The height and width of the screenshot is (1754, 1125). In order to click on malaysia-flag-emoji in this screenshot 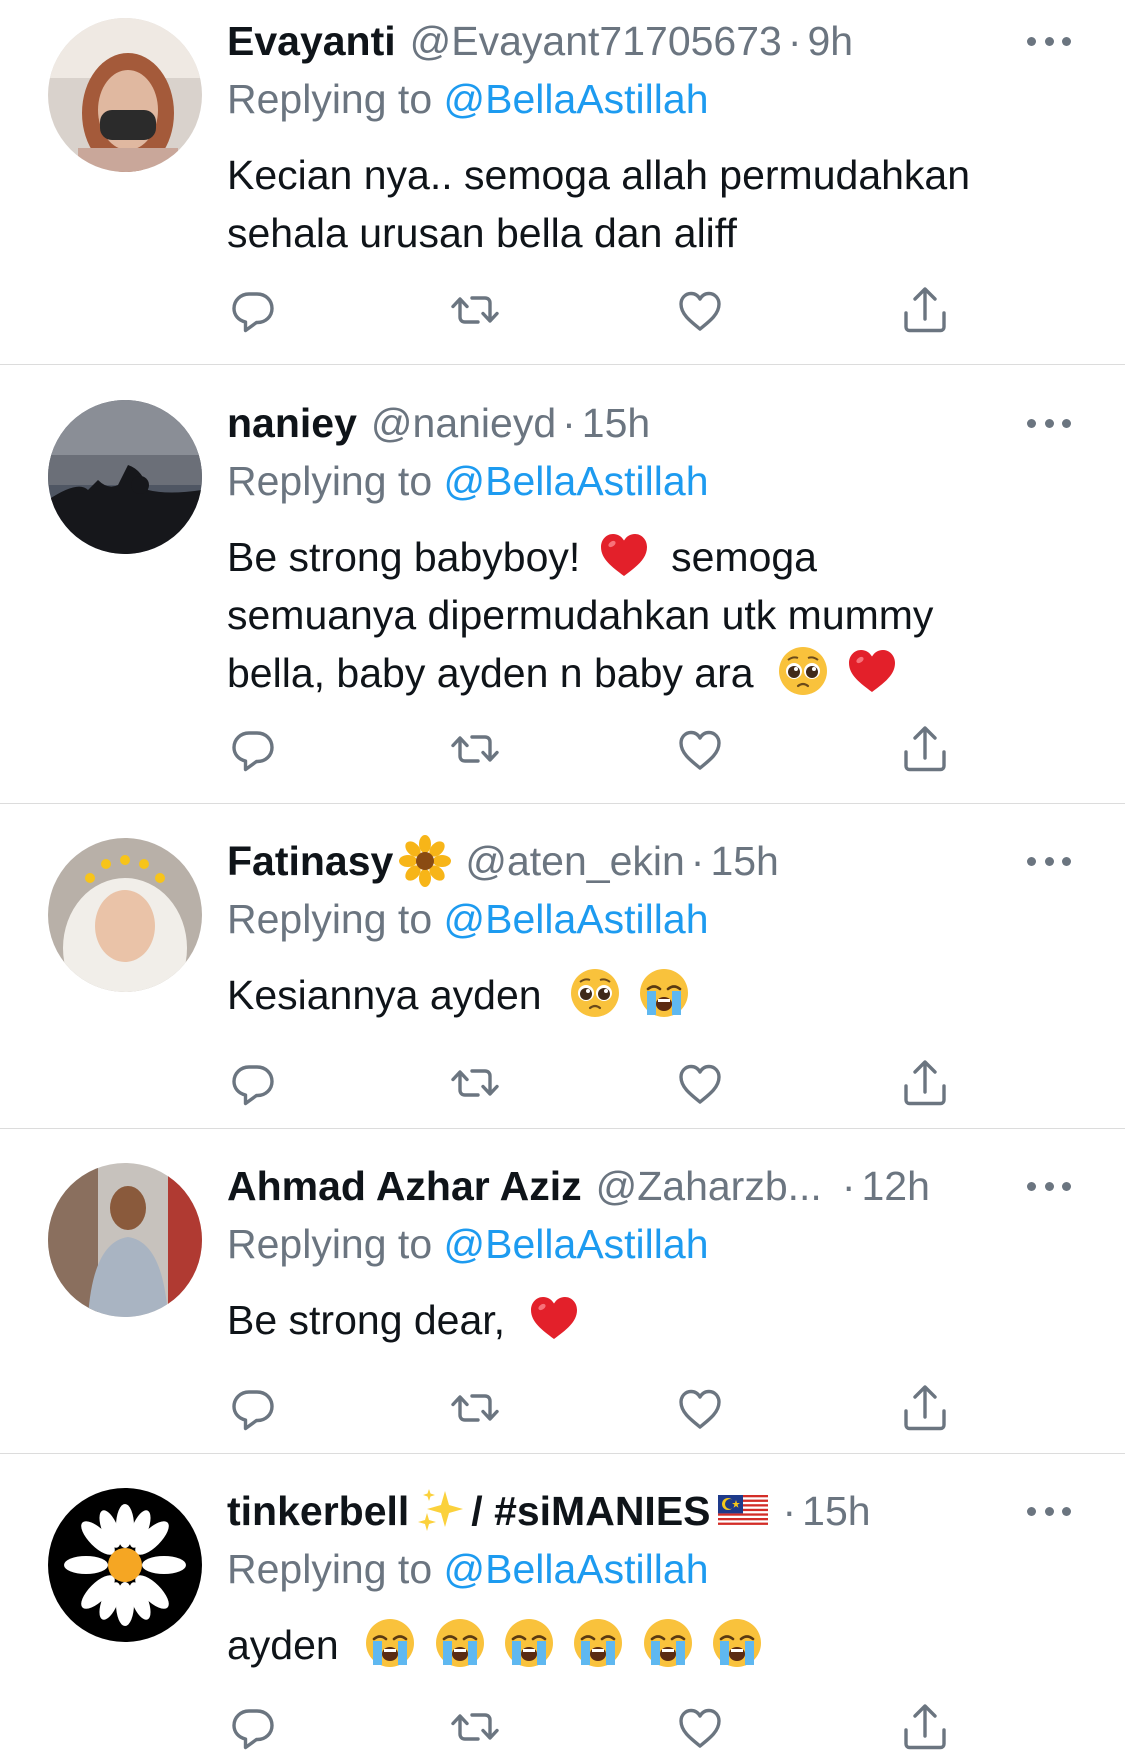, I will do `click(743, 1511)`.